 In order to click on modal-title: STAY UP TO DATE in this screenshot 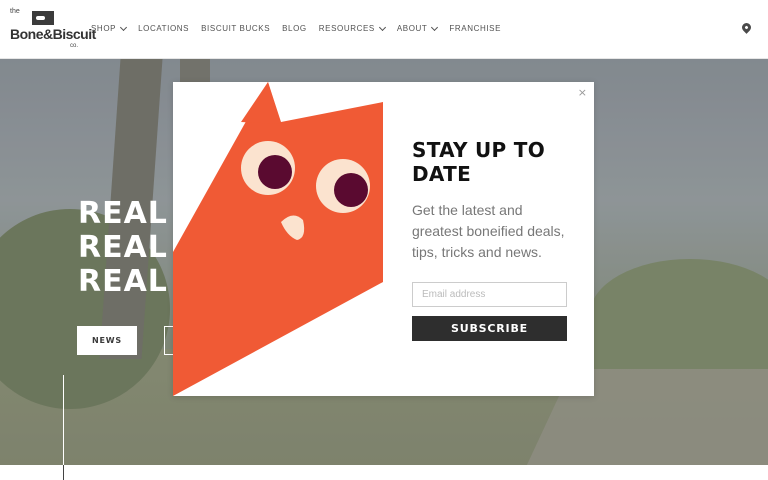, I will do `click(479, 162)`.